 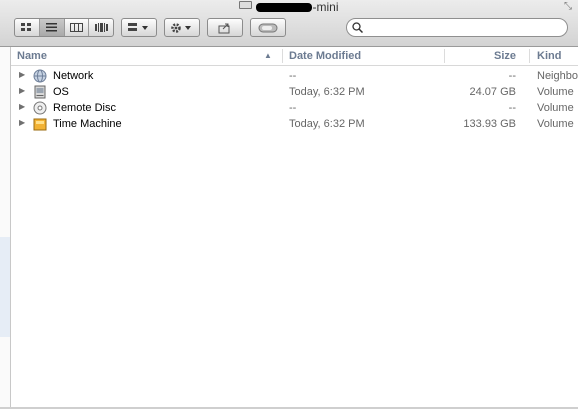 I want to click on search-icon, so click(x=357, y=27).